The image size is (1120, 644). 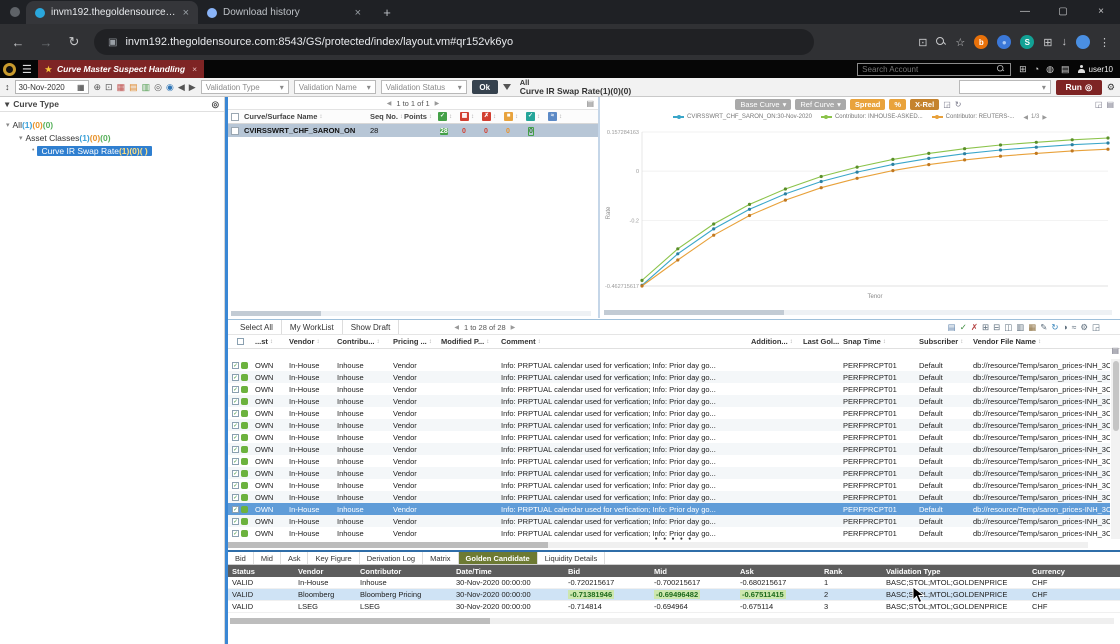 I want to click on search-account-input, so click(x=927, y=69).